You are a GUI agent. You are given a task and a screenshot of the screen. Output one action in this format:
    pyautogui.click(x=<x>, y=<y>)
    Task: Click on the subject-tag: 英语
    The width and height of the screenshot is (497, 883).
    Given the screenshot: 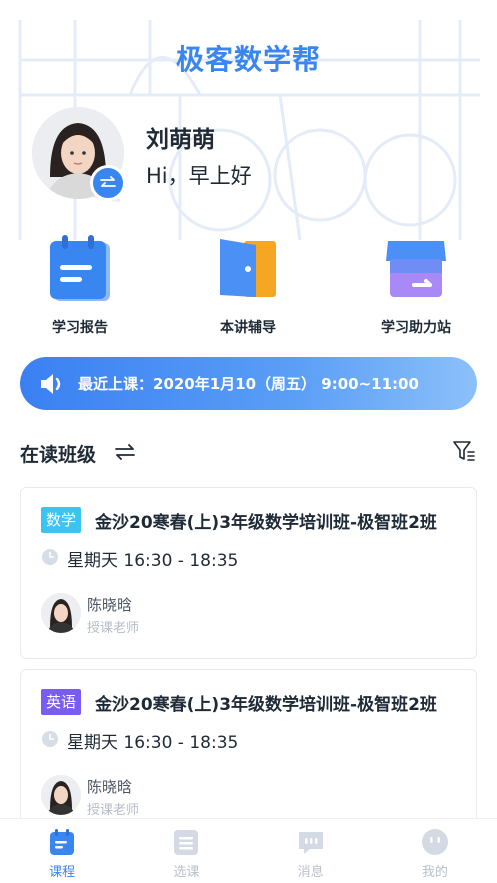 What is the action you would take?
    pyautogui.click(x=61, y=702)
    